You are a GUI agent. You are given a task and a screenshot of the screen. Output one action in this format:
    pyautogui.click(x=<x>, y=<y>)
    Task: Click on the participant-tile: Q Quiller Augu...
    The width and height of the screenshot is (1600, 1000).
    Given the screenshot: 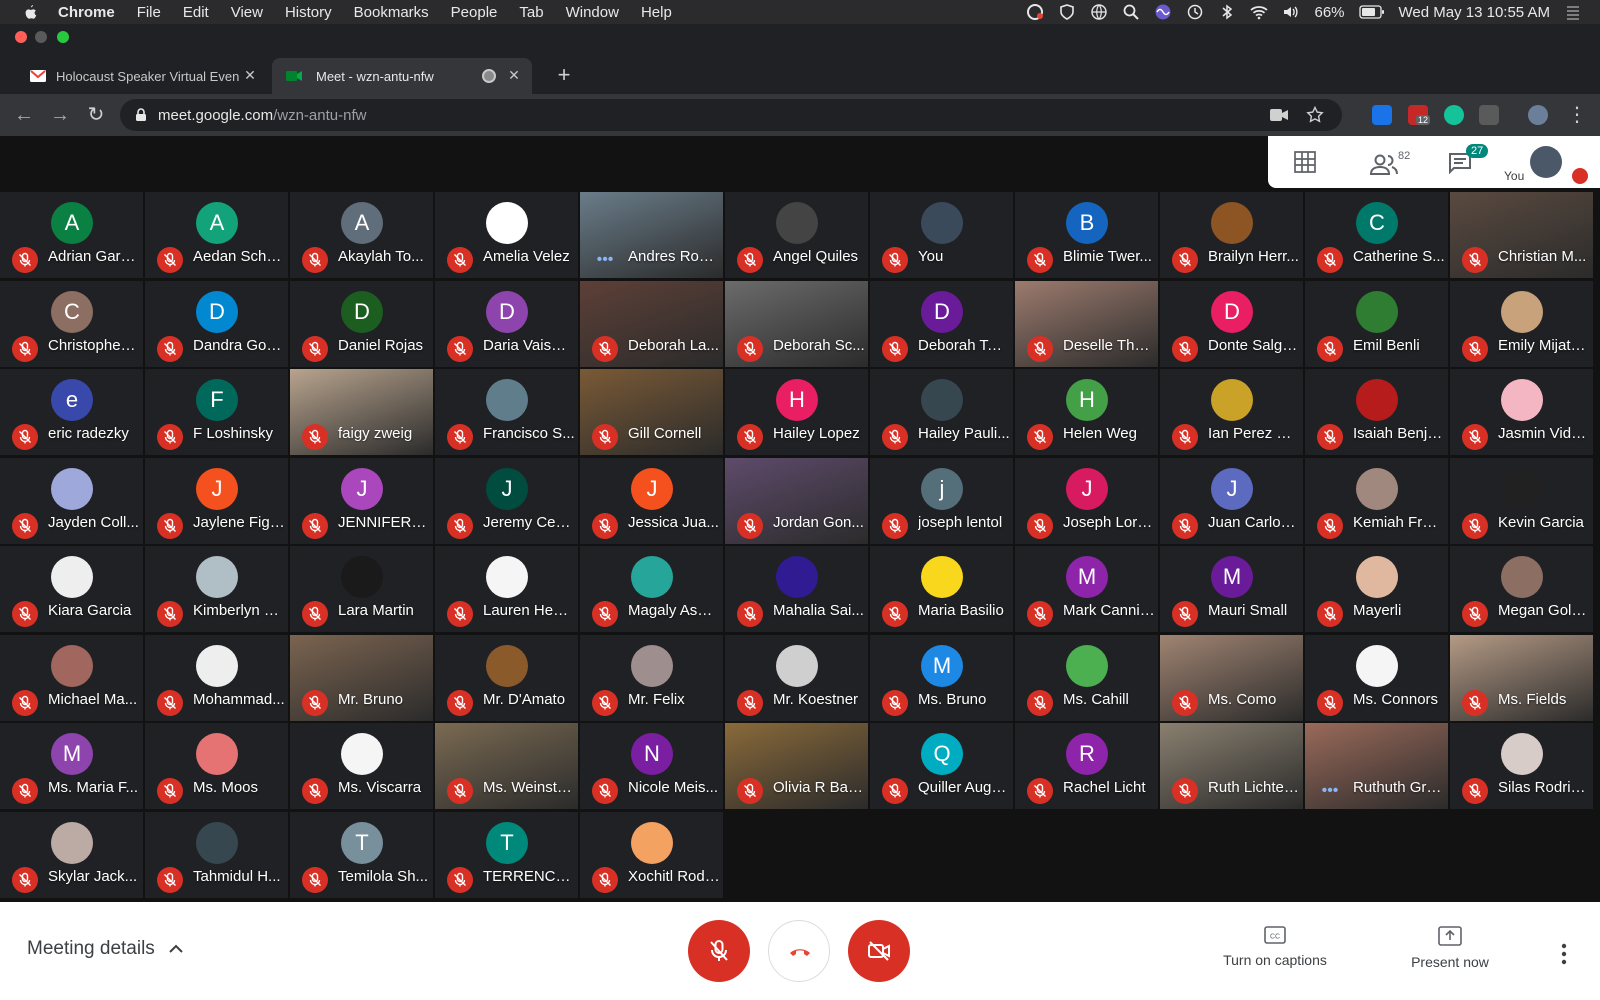 What is the action you would take?
    pyautogui.click(x=941, y=766)
    